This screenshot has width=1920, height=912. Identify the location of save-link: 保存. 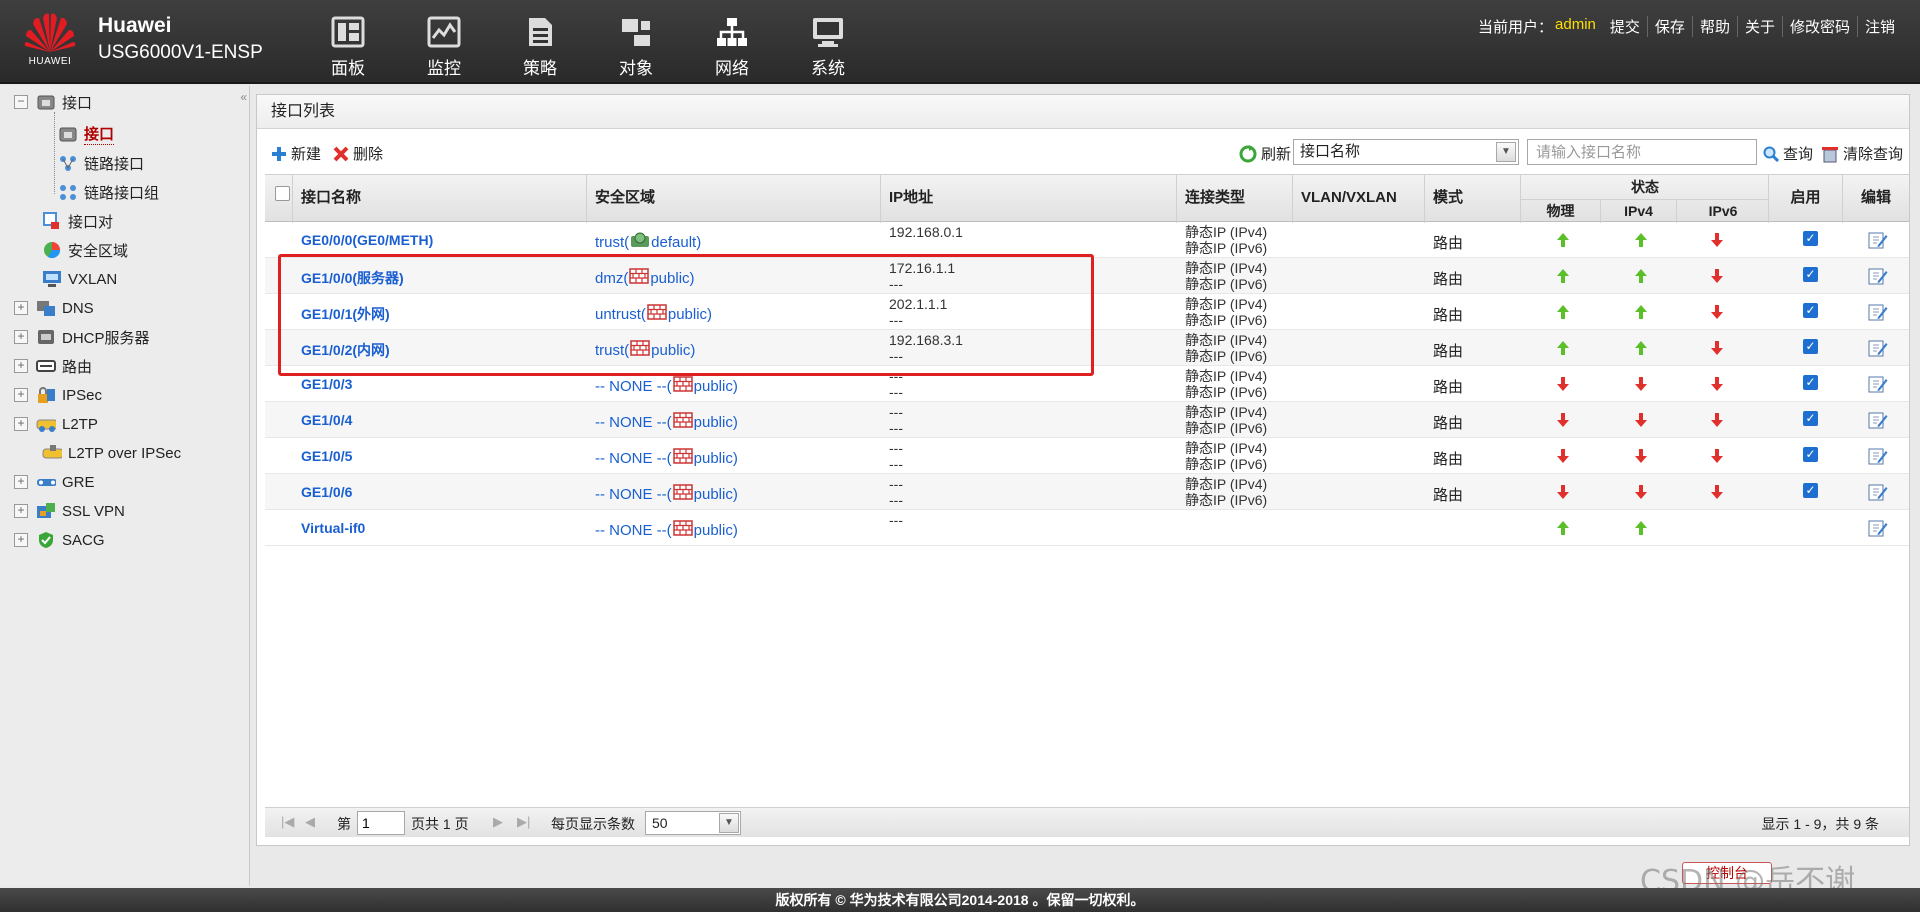
(1670, 26).